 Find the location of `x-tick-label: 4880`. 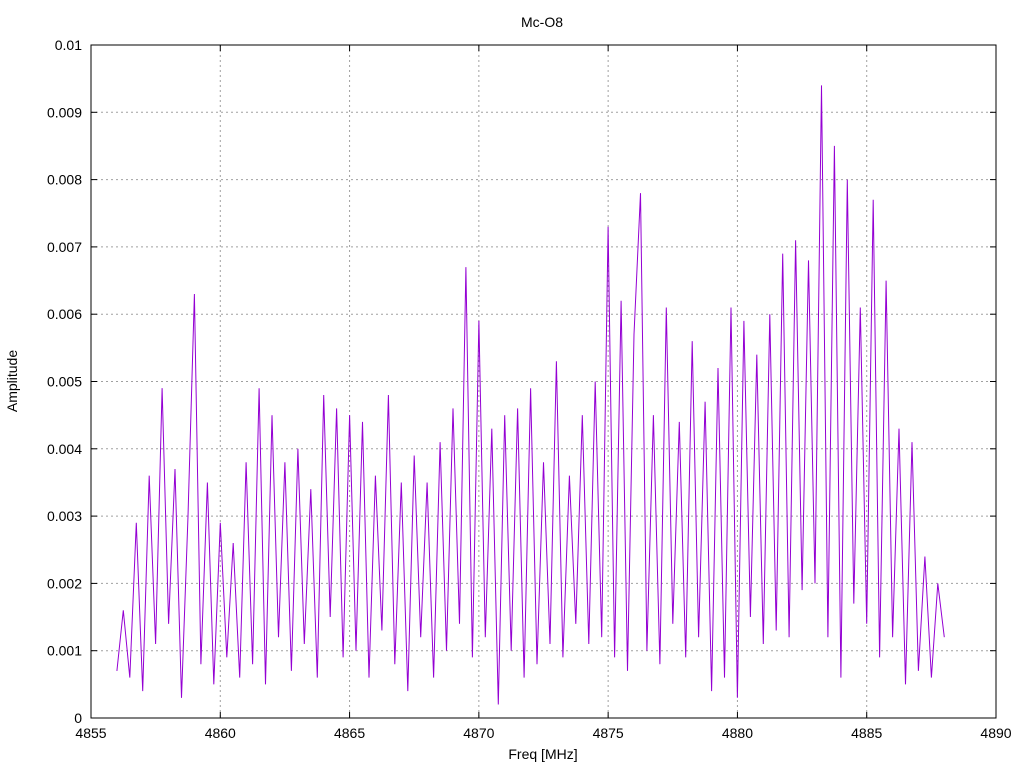

x-tick-label: 4880 is located at coordinates (737, 733).